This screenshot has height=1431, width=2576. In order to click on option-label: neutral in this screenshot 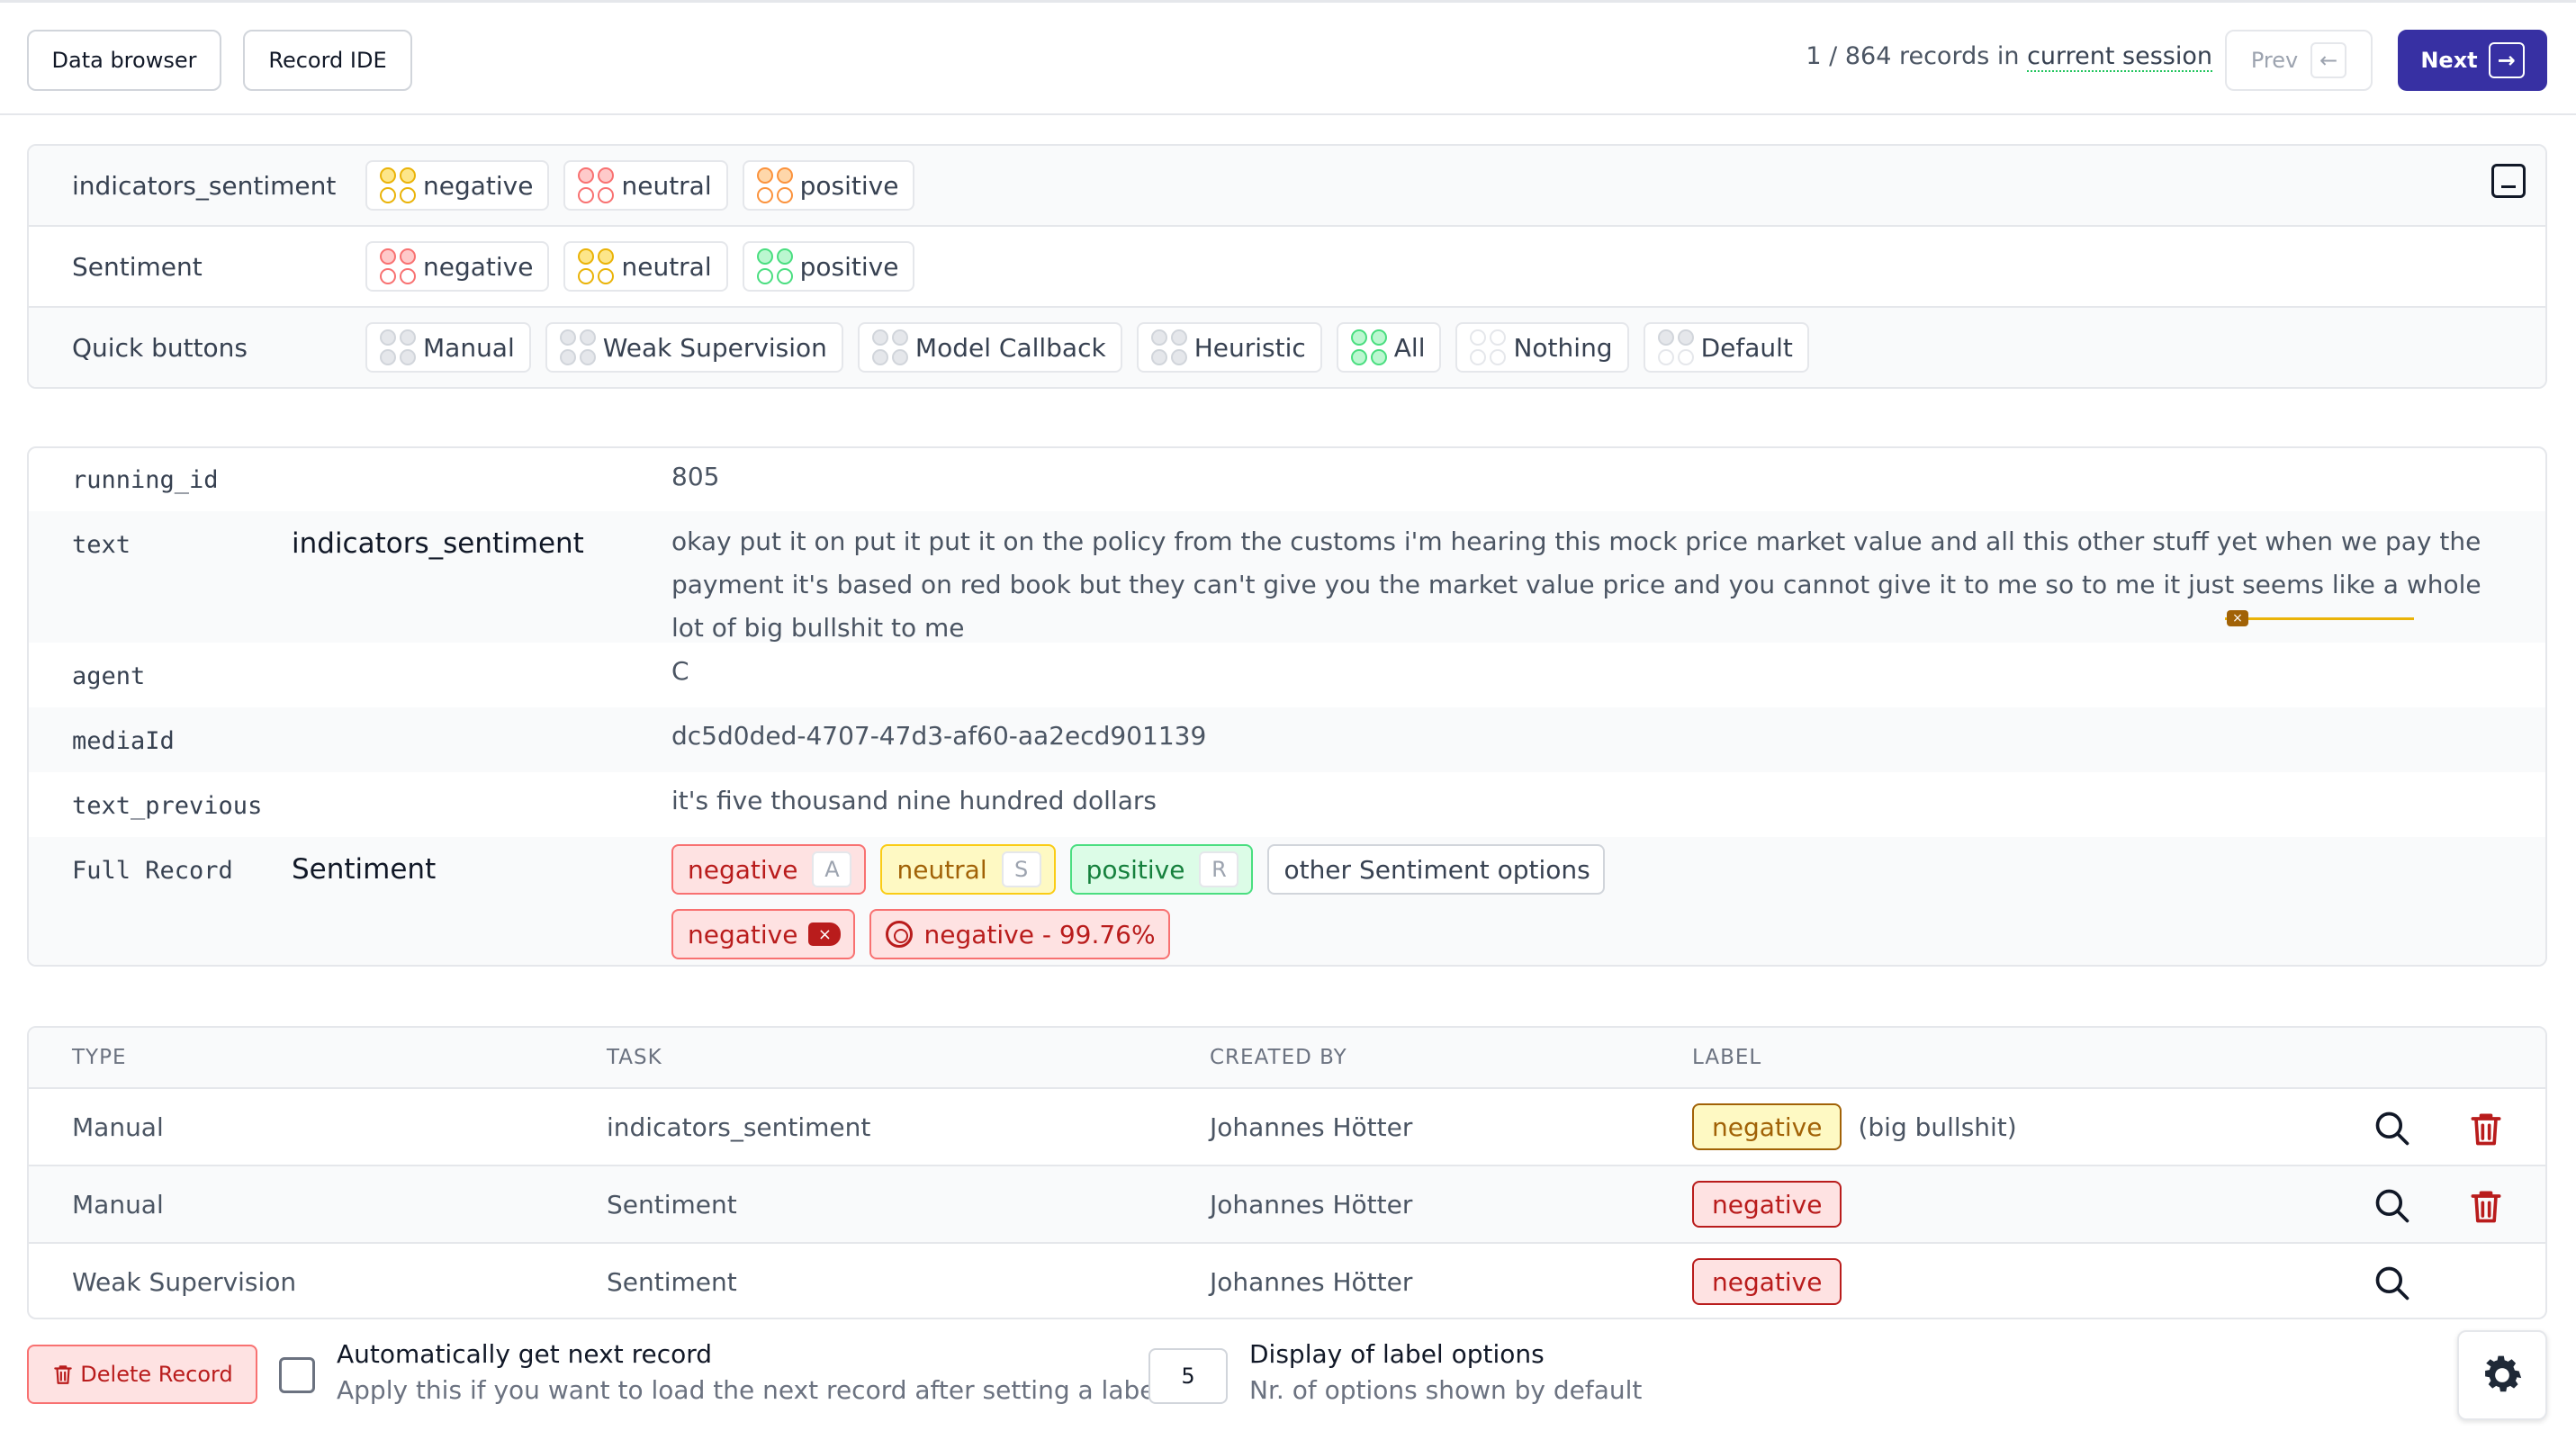, I will do `click(941, 870)`.